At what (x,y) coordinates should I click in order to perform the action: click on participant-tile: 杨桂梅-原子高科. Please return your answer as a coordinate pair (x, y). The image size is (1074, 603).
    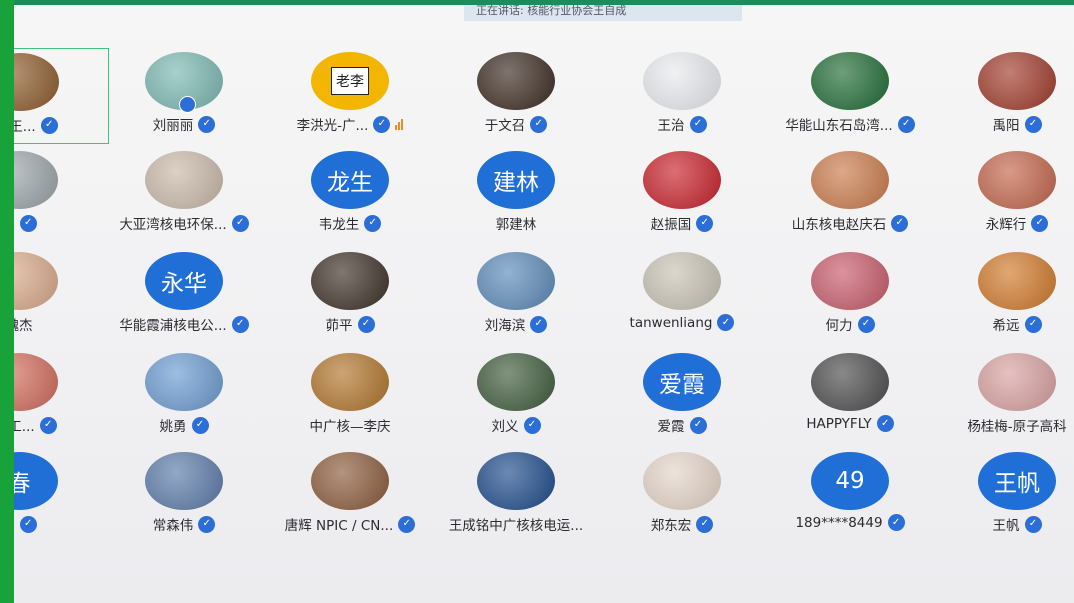
    Looking at the image, I should click on (1000, 397).